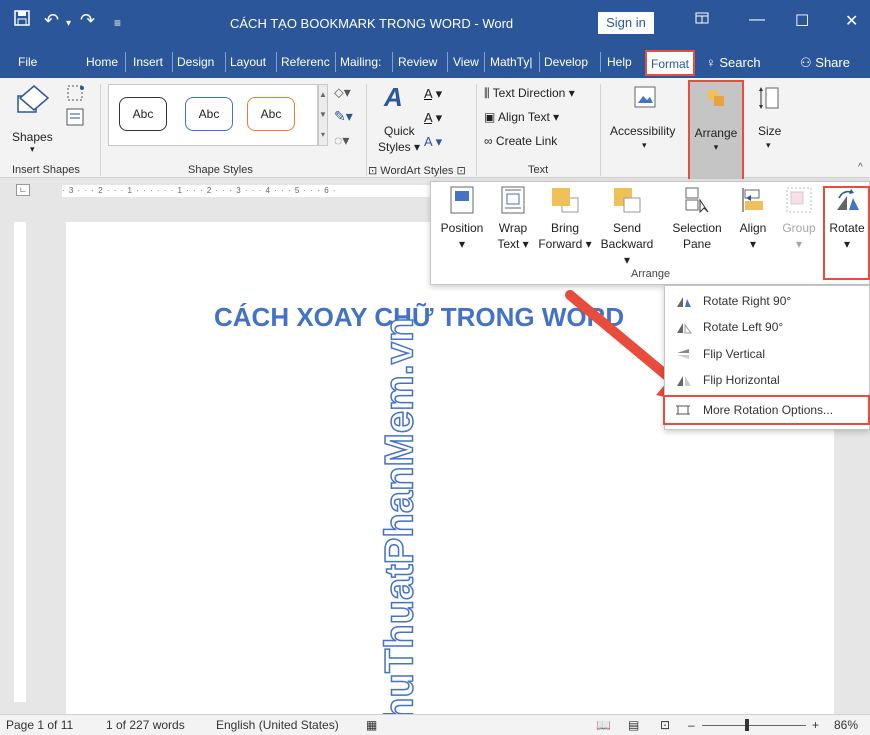 This screenshot has width=870, height=735. Describe the element at coordinates (87, 20) in the screenshot. I see `redo-icon: ↷` at that location.